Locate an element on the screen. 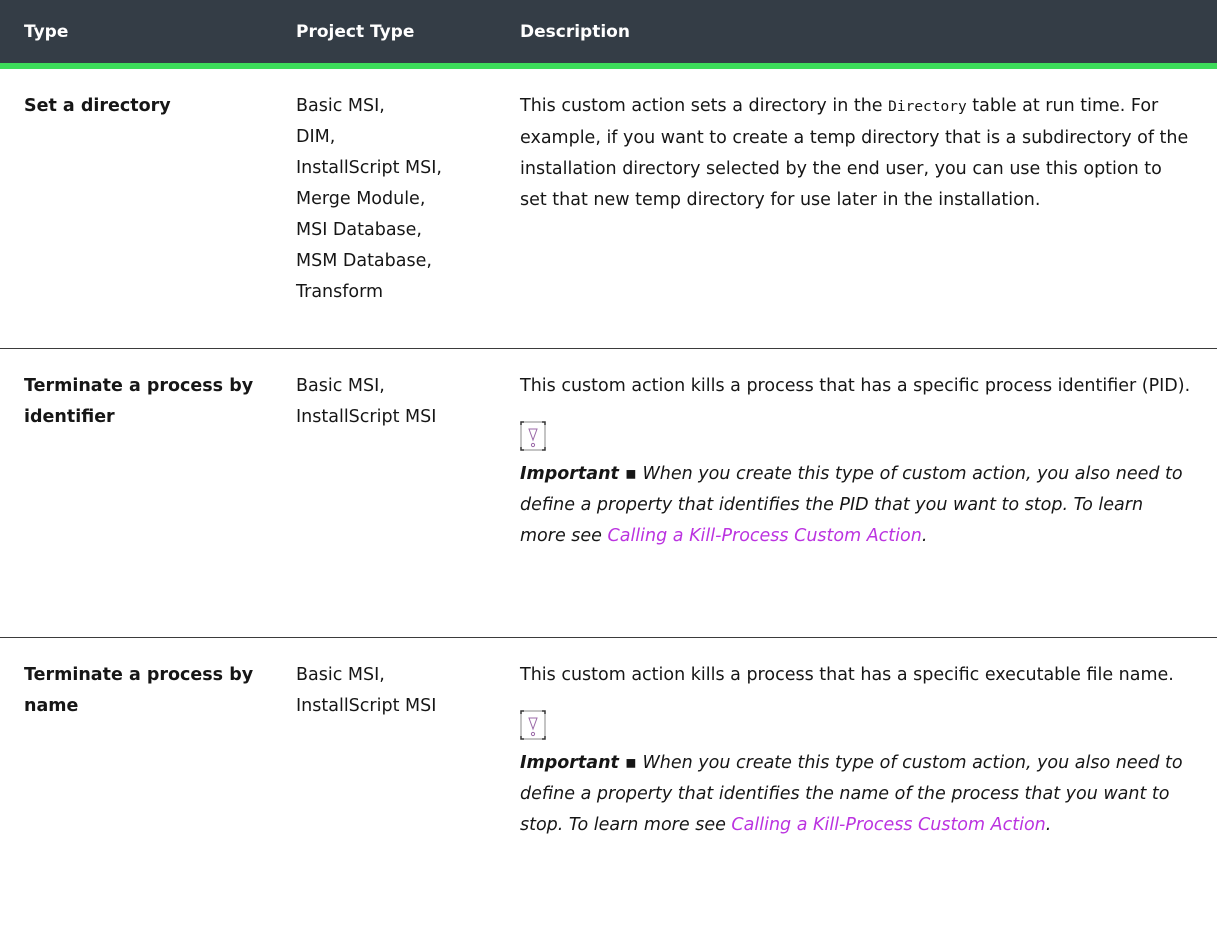  type-cell: Terminate a process by name is located at coordinates (139, 690).